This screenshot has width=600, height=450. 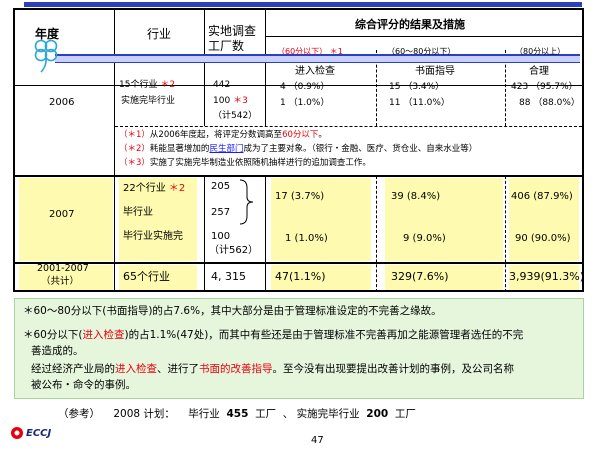 What do you see at coordinates (17, 433) in the screenshot?
I see `eccj-logo-icon` at bounding box center [17, 433].